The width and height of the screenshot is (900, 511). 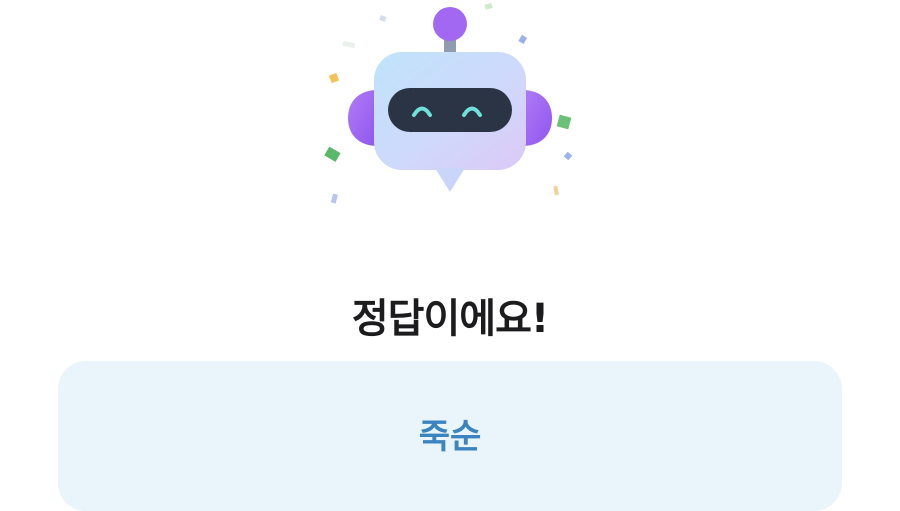 I want to click on robot-mascot-icon, so click(x=448, y=103).